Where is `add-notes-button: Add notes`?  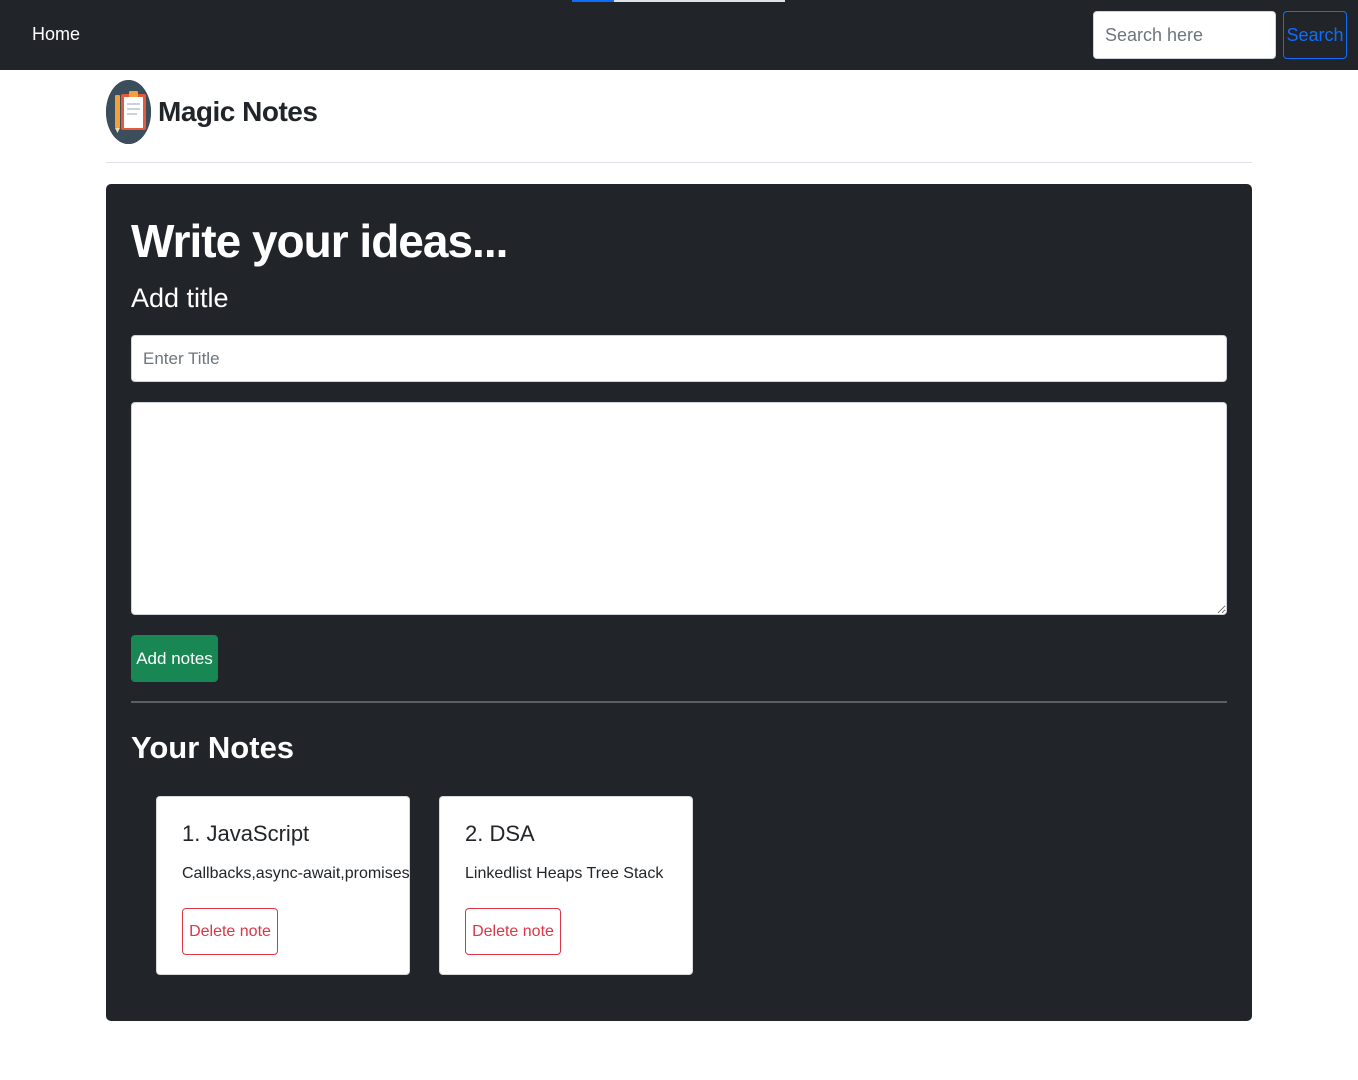 add-notes-button: Add notes is located at coordinates (174, 658).